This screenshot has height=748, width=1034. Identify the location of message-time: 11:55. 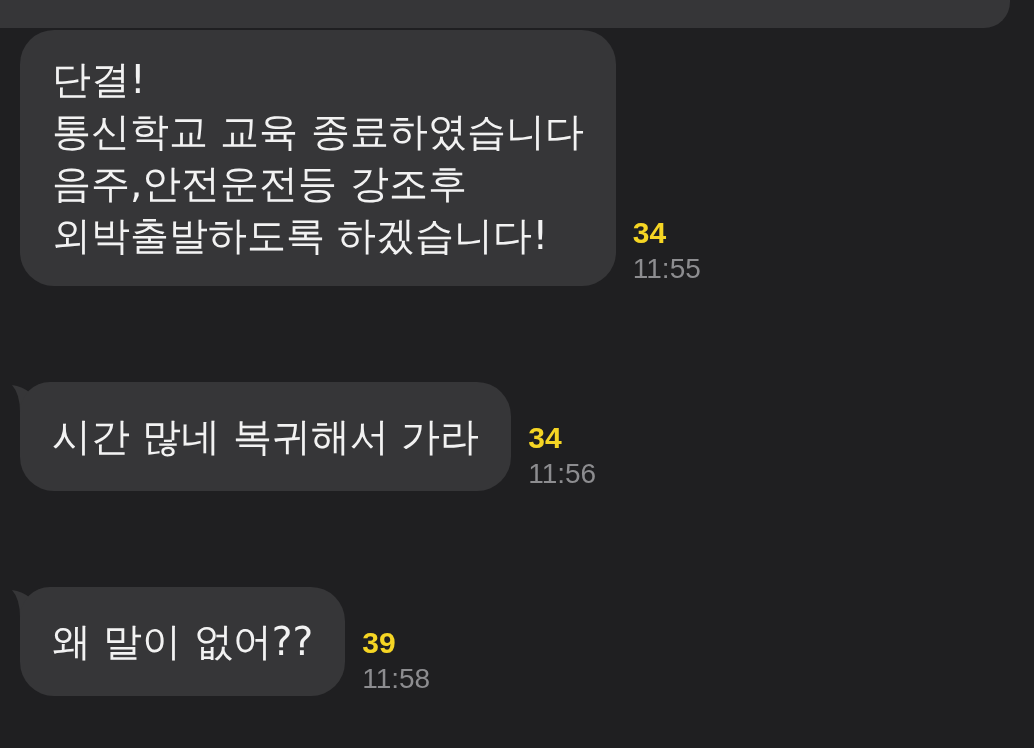
(666, 269).